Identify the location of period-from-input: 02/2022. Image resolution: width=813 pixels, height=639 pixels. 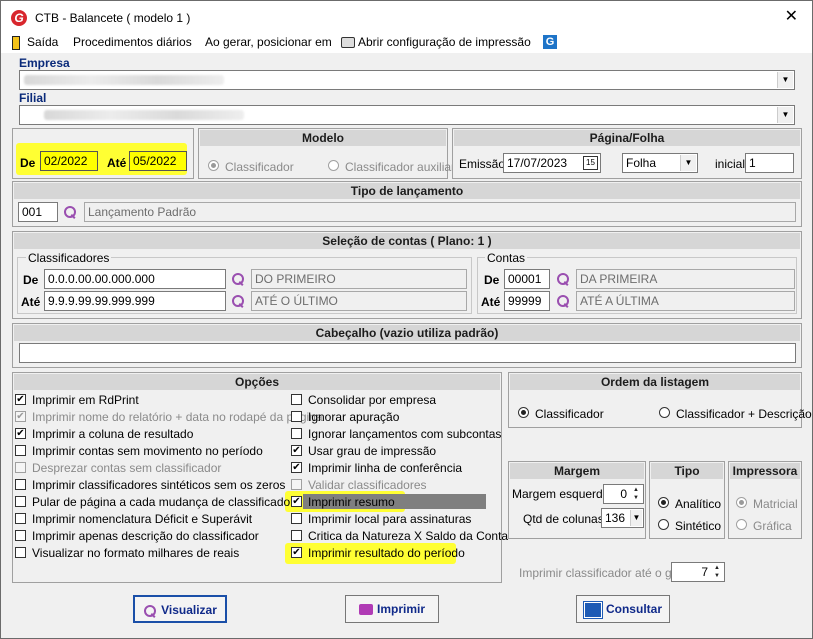
(69, 161).